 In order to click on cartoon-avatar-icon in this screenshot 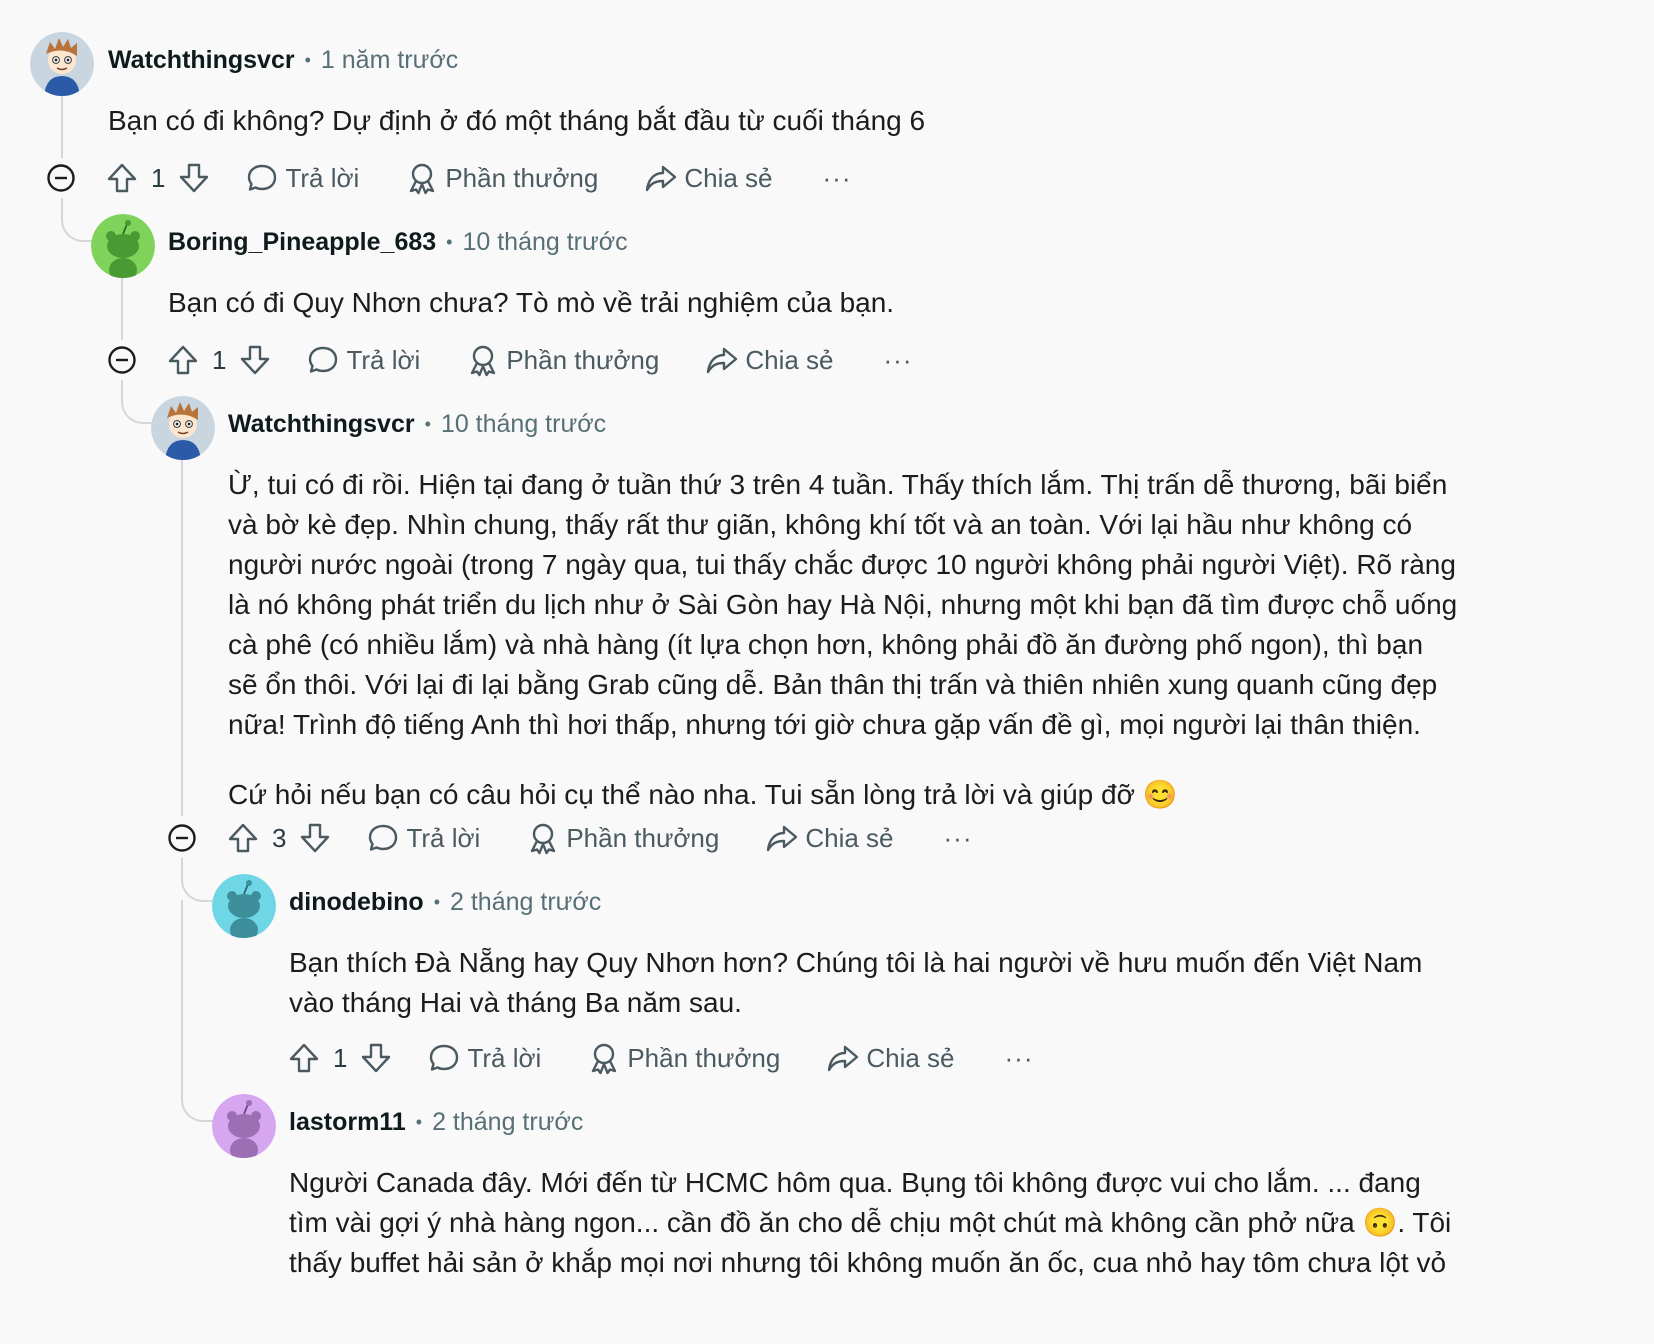, I will do `click(62, 64)`.